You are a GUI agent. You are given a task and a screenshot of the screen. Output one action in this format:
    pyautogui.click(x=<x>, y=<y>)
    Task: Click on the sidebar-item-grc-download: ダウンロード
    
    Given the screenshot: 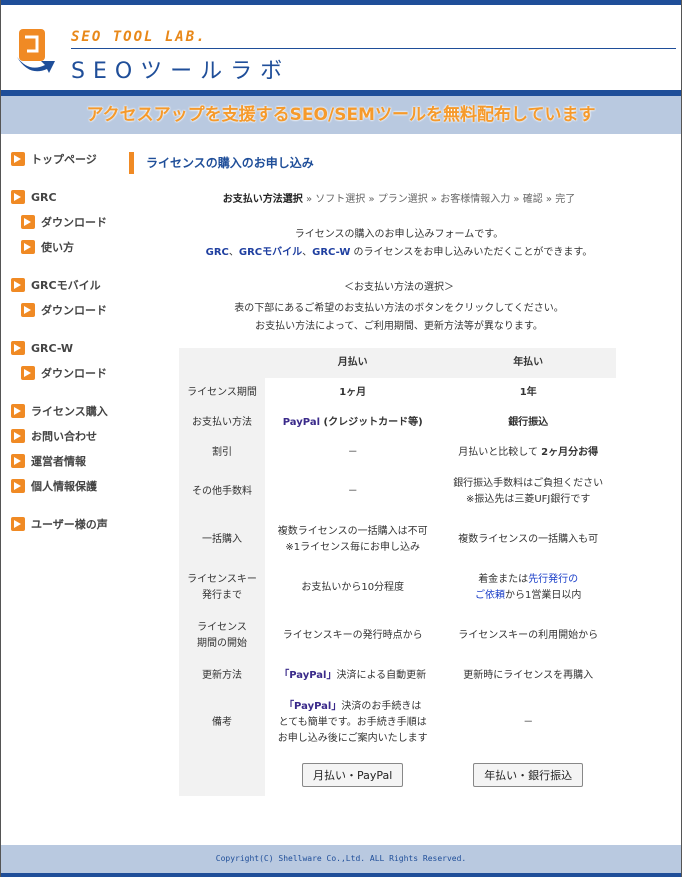 What is the action you would take?
    pyautogui.click(x=64, y=222)
    